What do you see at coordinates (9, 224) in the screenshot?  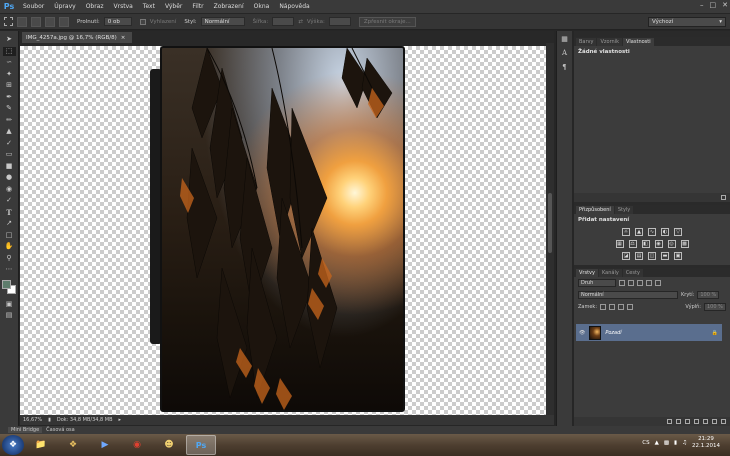 I see `path-select-tool-icon: ↗` at bounding box center [9, 224].